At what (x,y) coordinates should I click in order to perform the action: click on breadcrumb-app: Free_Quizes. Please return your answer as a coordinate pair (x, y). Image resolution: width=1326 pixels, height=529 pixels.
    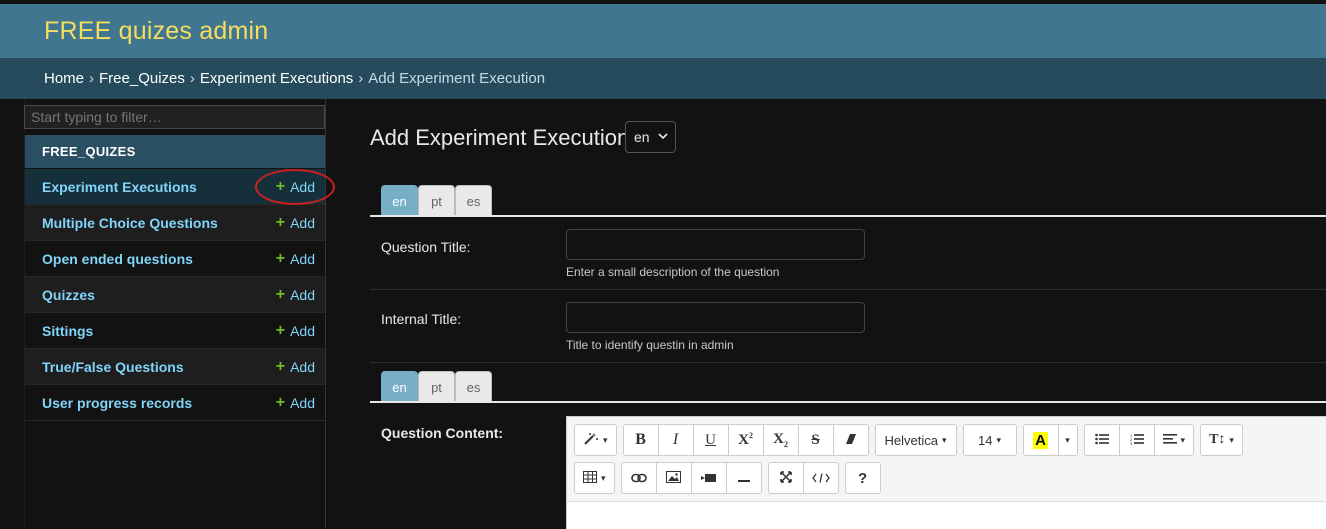
    Looking at the image, I should click on (142, 78).